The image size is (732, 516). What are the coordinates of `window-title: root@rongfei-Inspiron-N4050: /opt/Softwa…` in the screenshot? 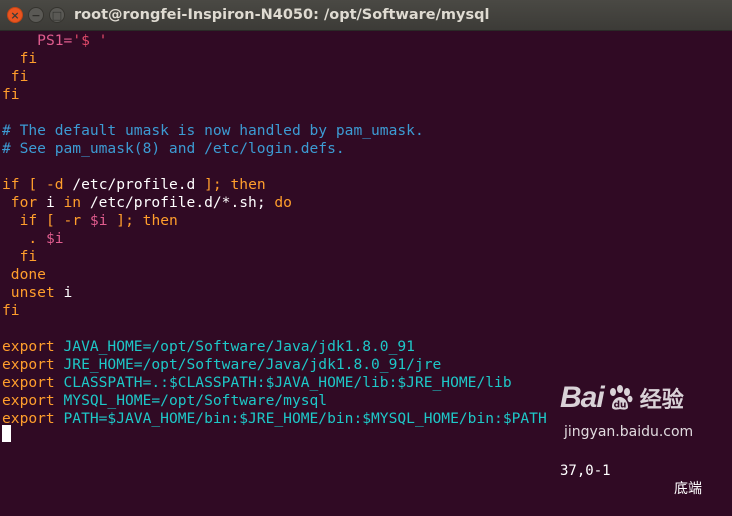 It's located at (282, 15).